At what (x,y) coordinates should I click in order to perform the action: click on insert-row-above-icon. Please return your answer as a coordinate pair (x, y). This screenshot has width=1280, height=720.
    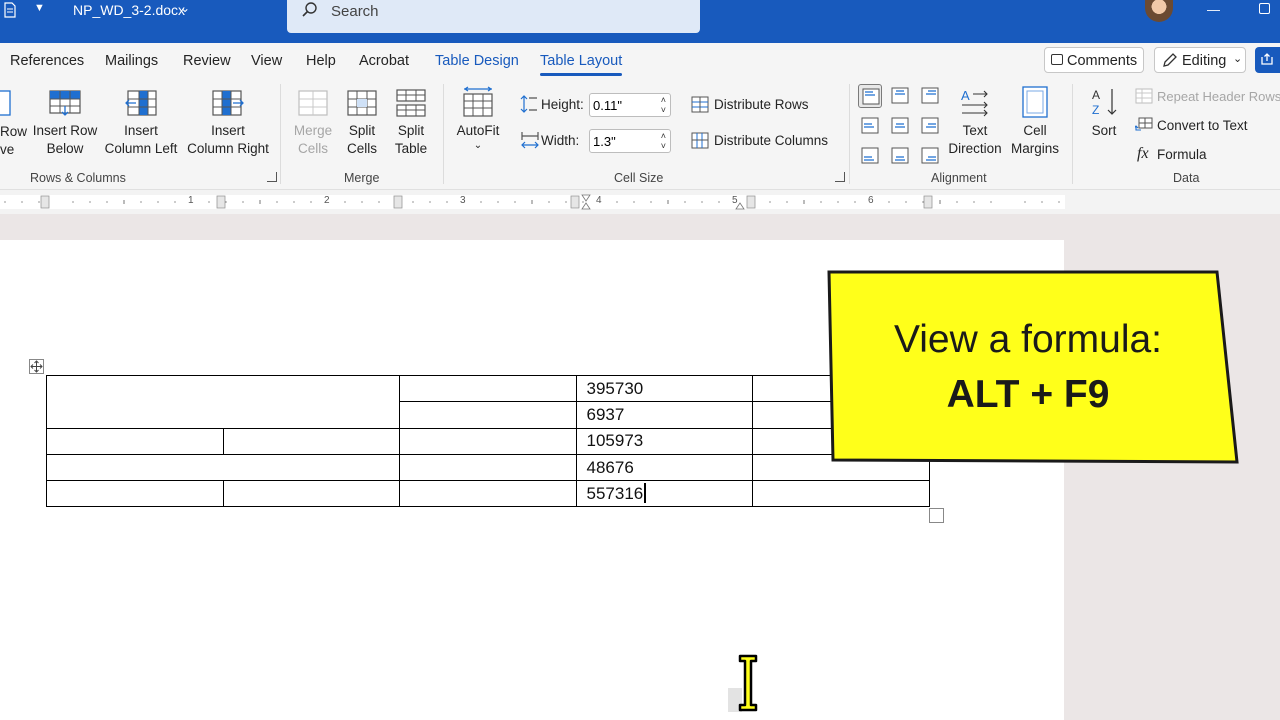
    Looking at the image, I should click on (6, 103).